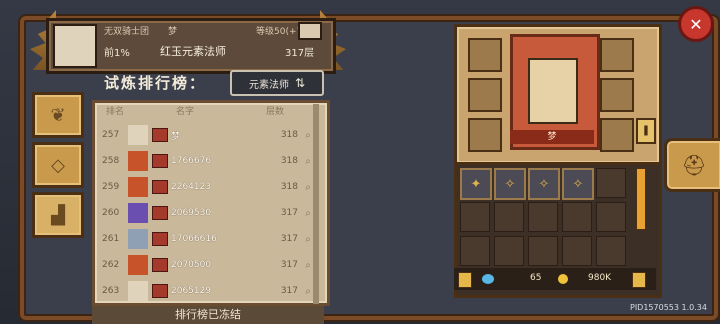 Image resolution: width=720 pixels, height=324 pixels. I want to click on coin-icon, so click(563, 279).